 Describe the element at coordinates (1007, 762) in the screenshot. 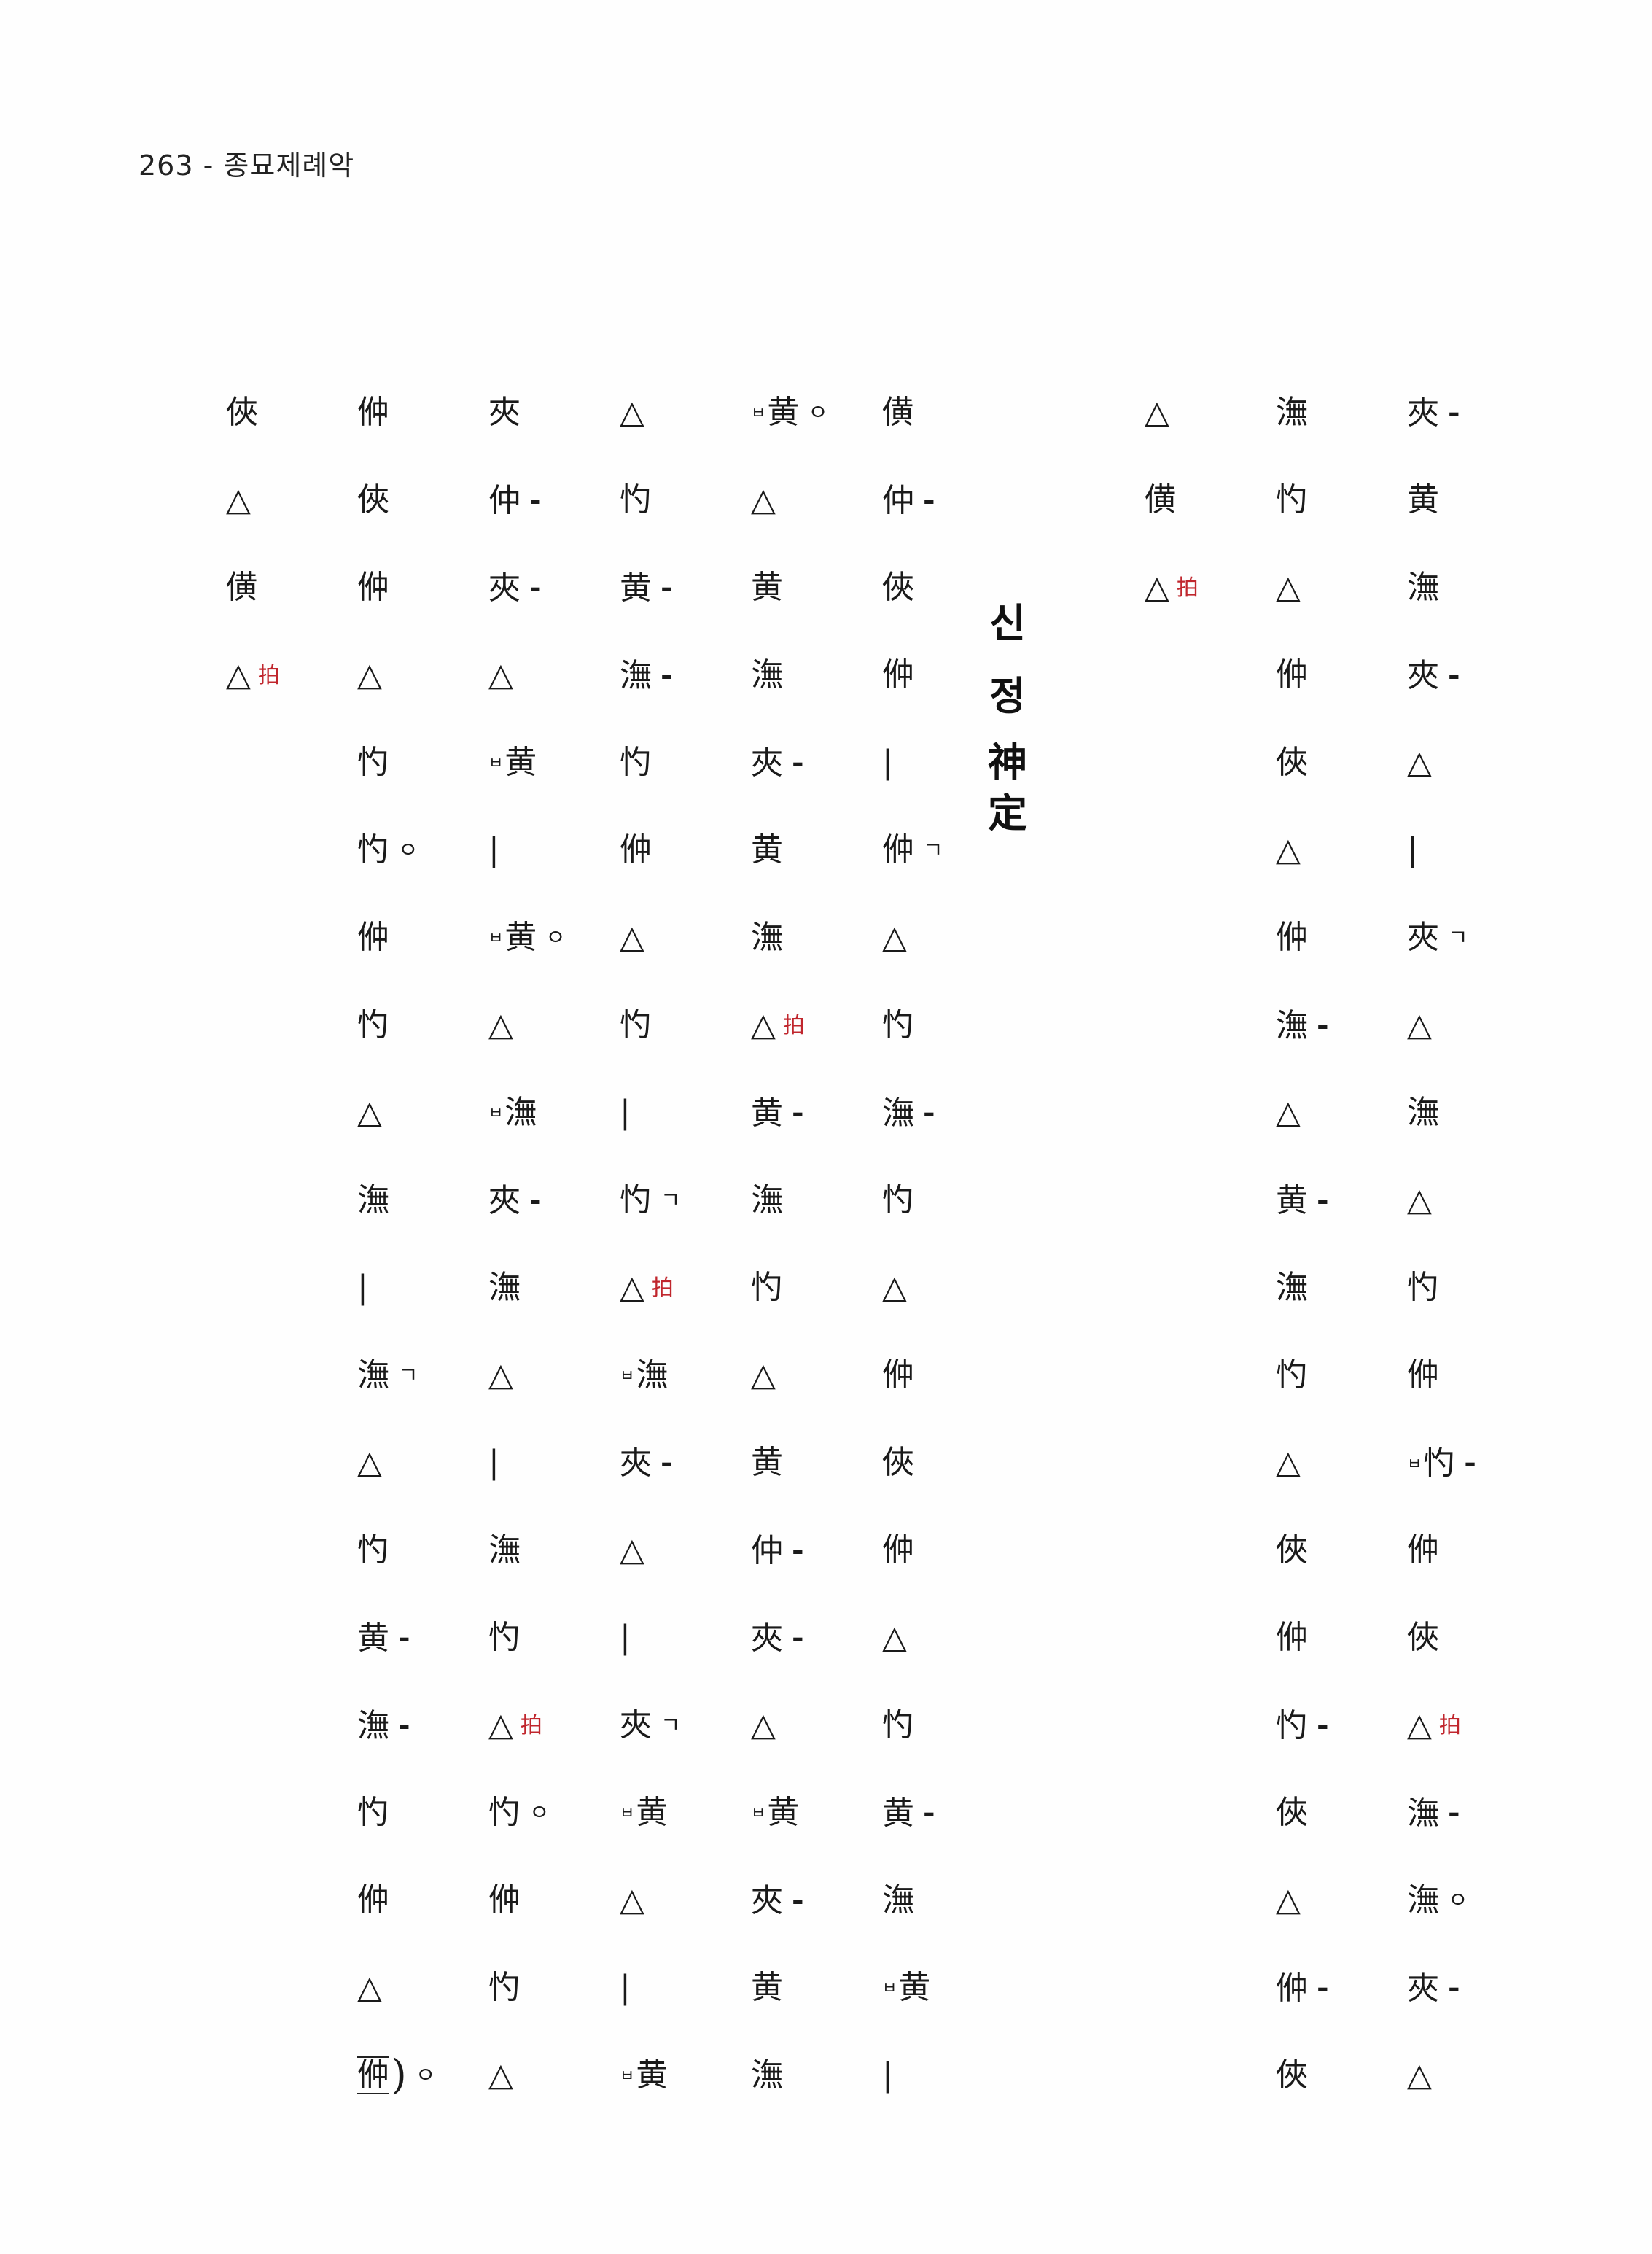

I see `title-hanja-1: 神` at that location.